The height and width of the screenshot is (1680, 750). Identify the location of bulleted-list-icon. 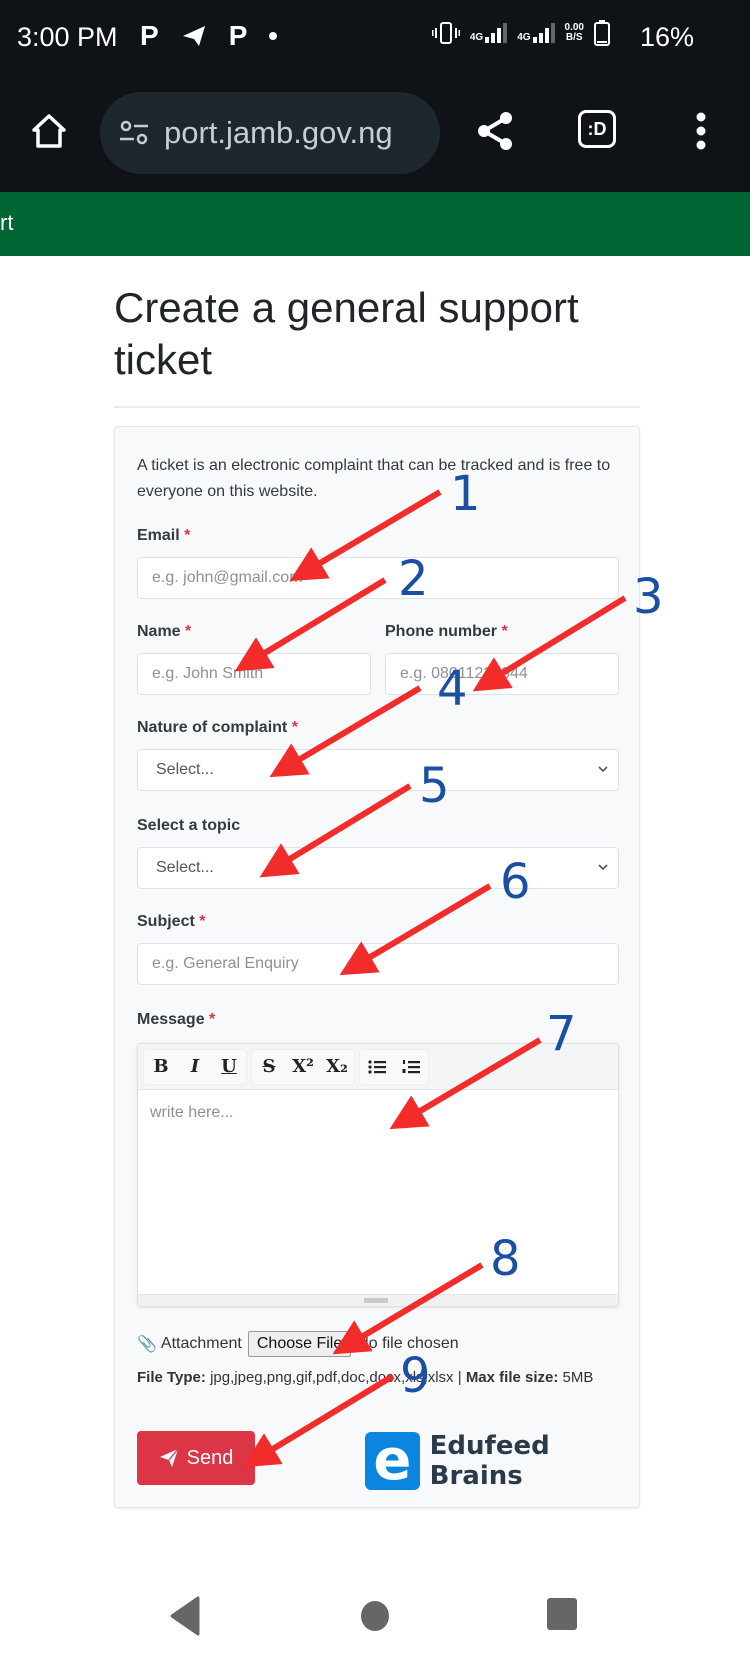
(377, 1066).